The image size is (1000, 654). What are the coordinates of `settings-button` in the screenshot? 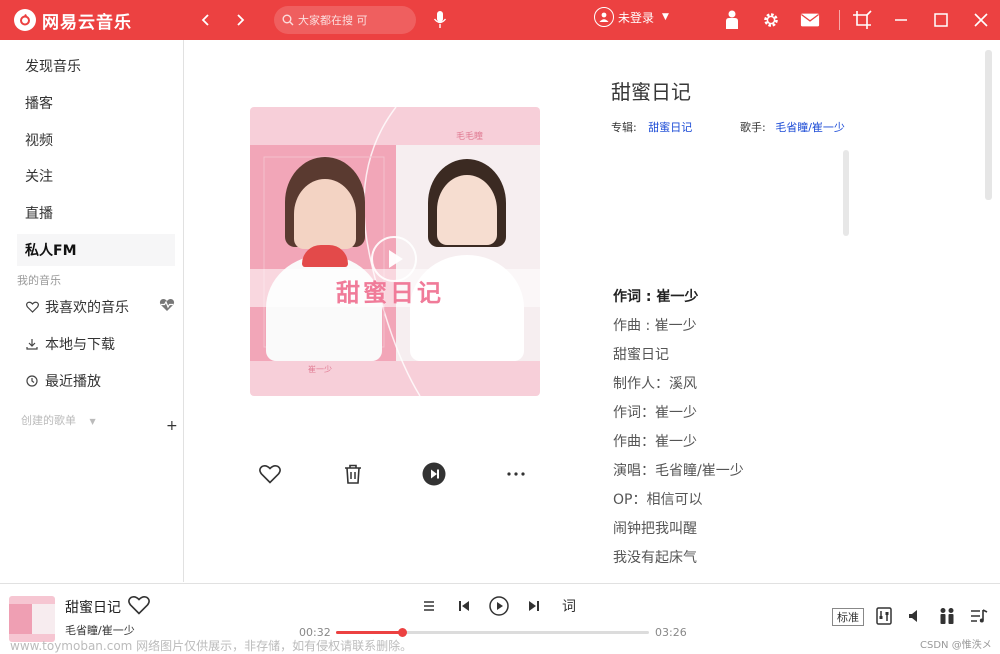 It's located at (771, 20).